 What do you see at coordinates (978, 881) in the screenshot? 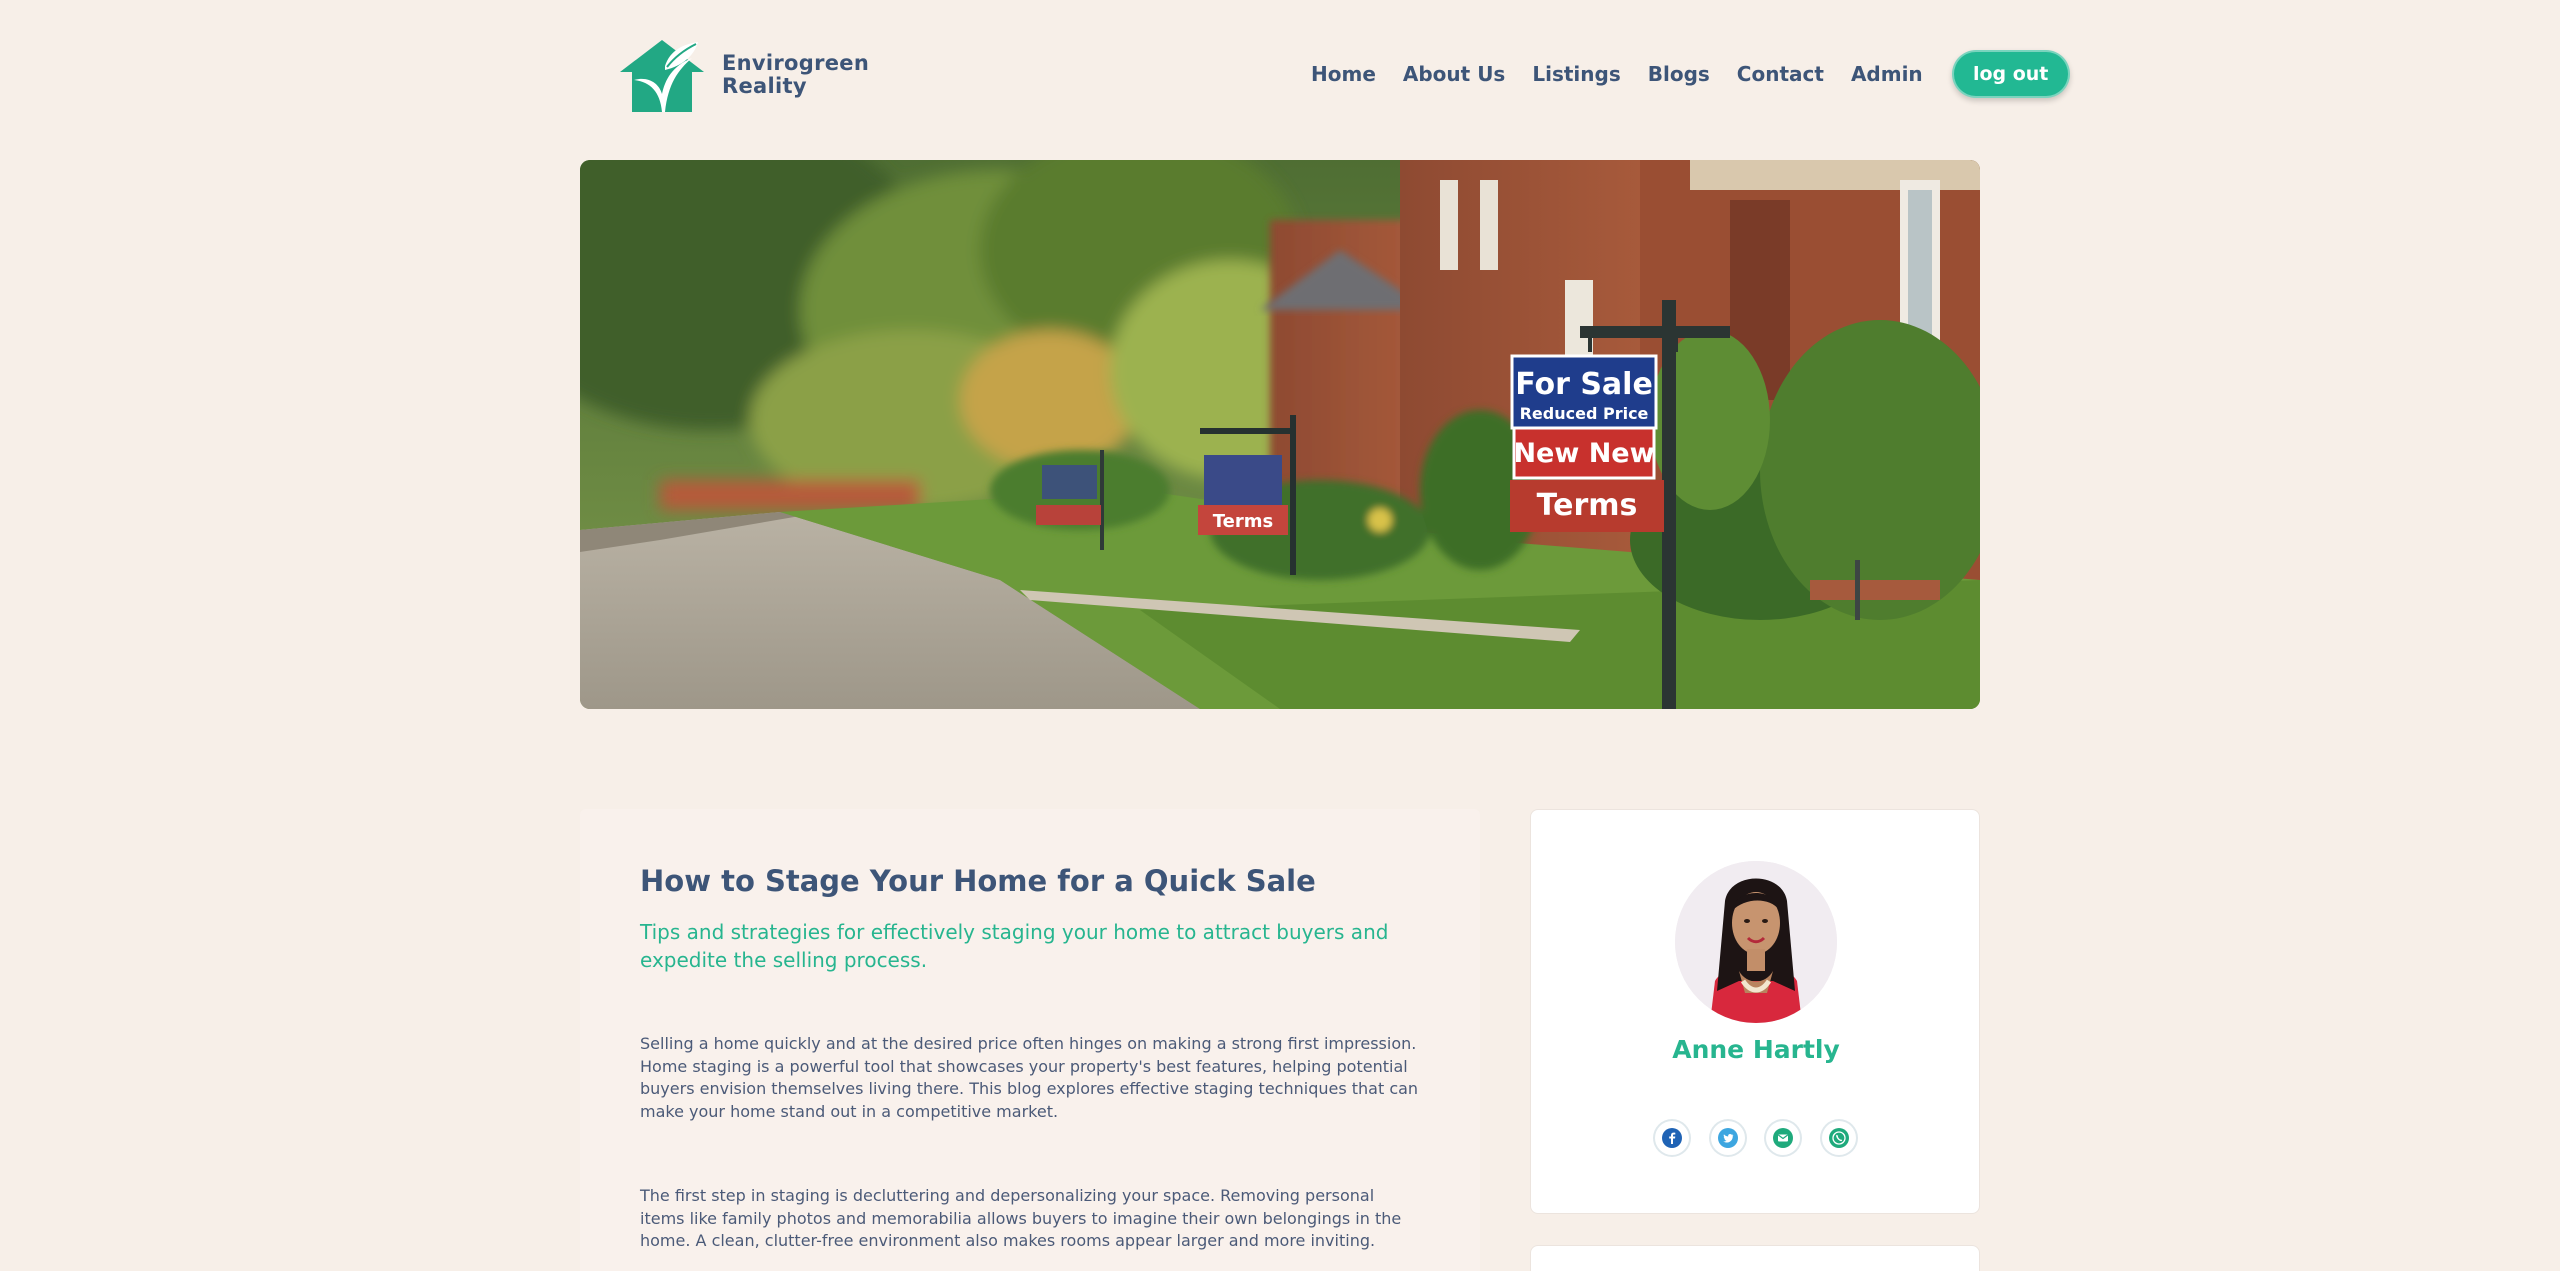
I see `article-title: How to Stage Your Home for a Quick Sale` at bounding box center [978, 881].